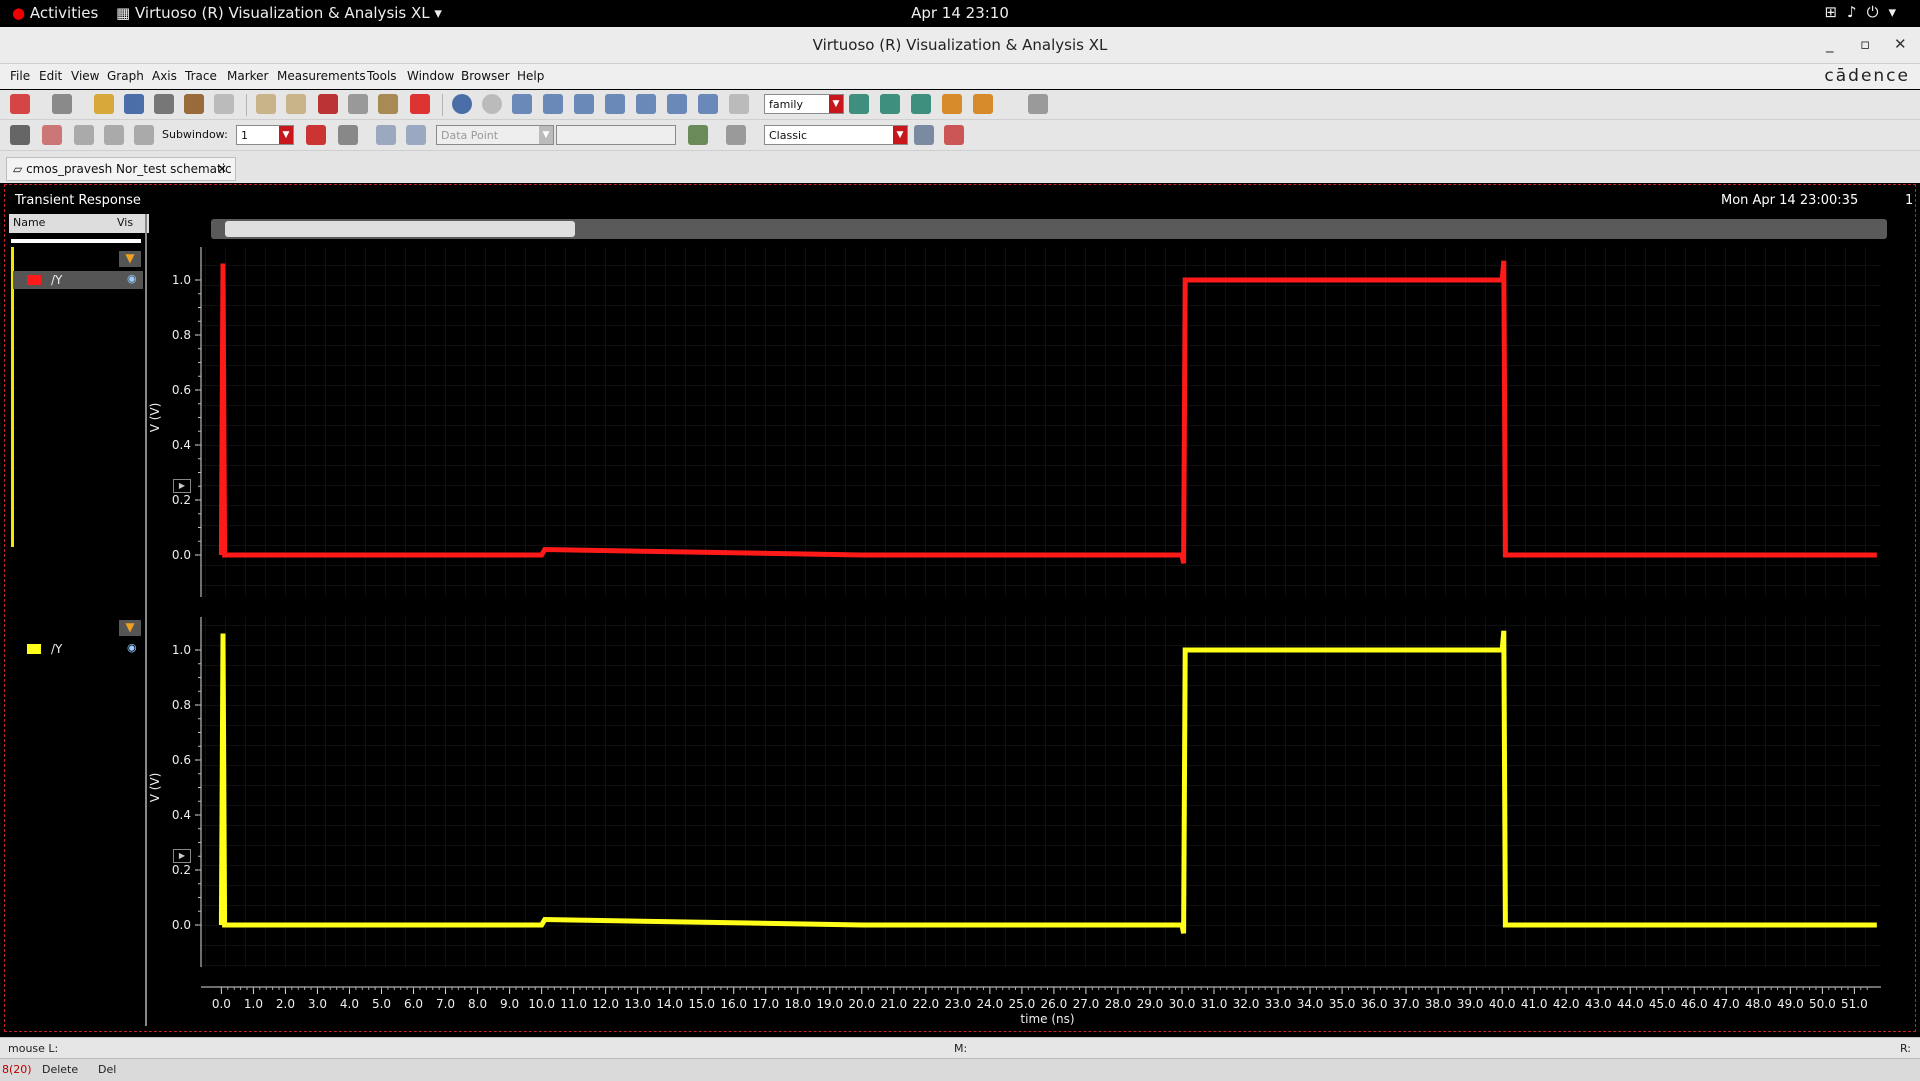  Describe the element at coordinates (20, 104) in the screenshot. I see `new-window-icon` at that location.